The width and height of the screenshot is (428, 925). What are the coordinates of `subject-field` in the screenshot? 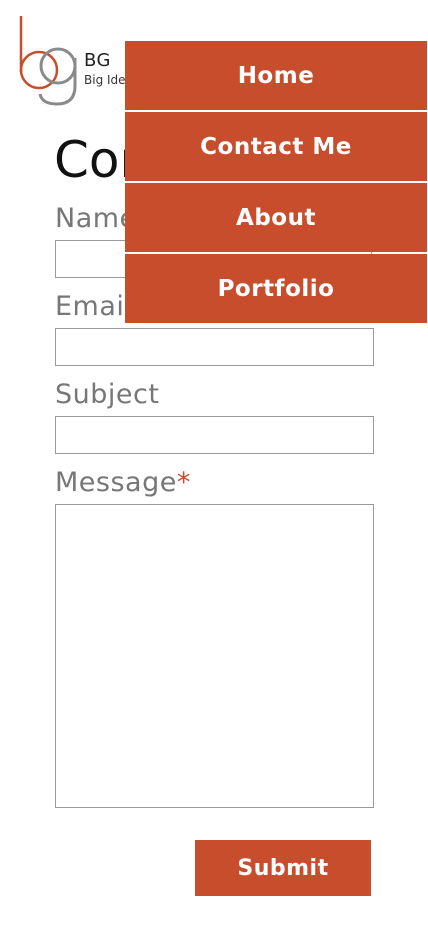 It's located at (214, 435).